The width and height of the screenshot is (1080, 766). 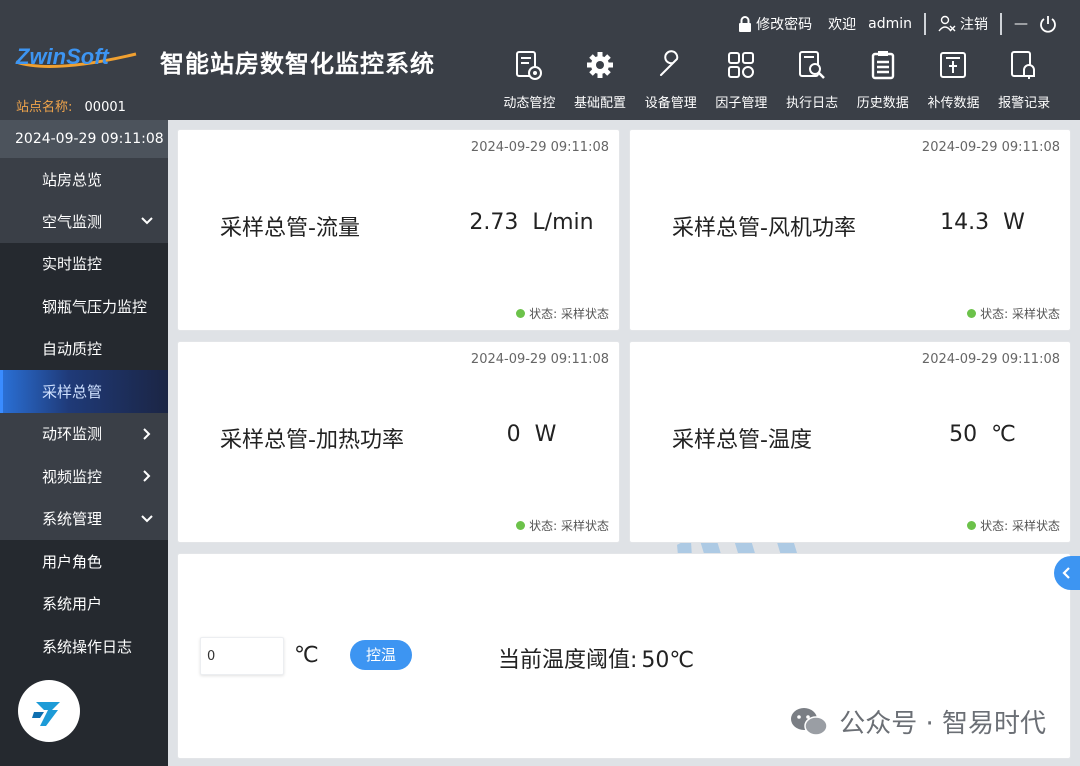 I want to click on user-logout-icon, so click(x=947, y=24).